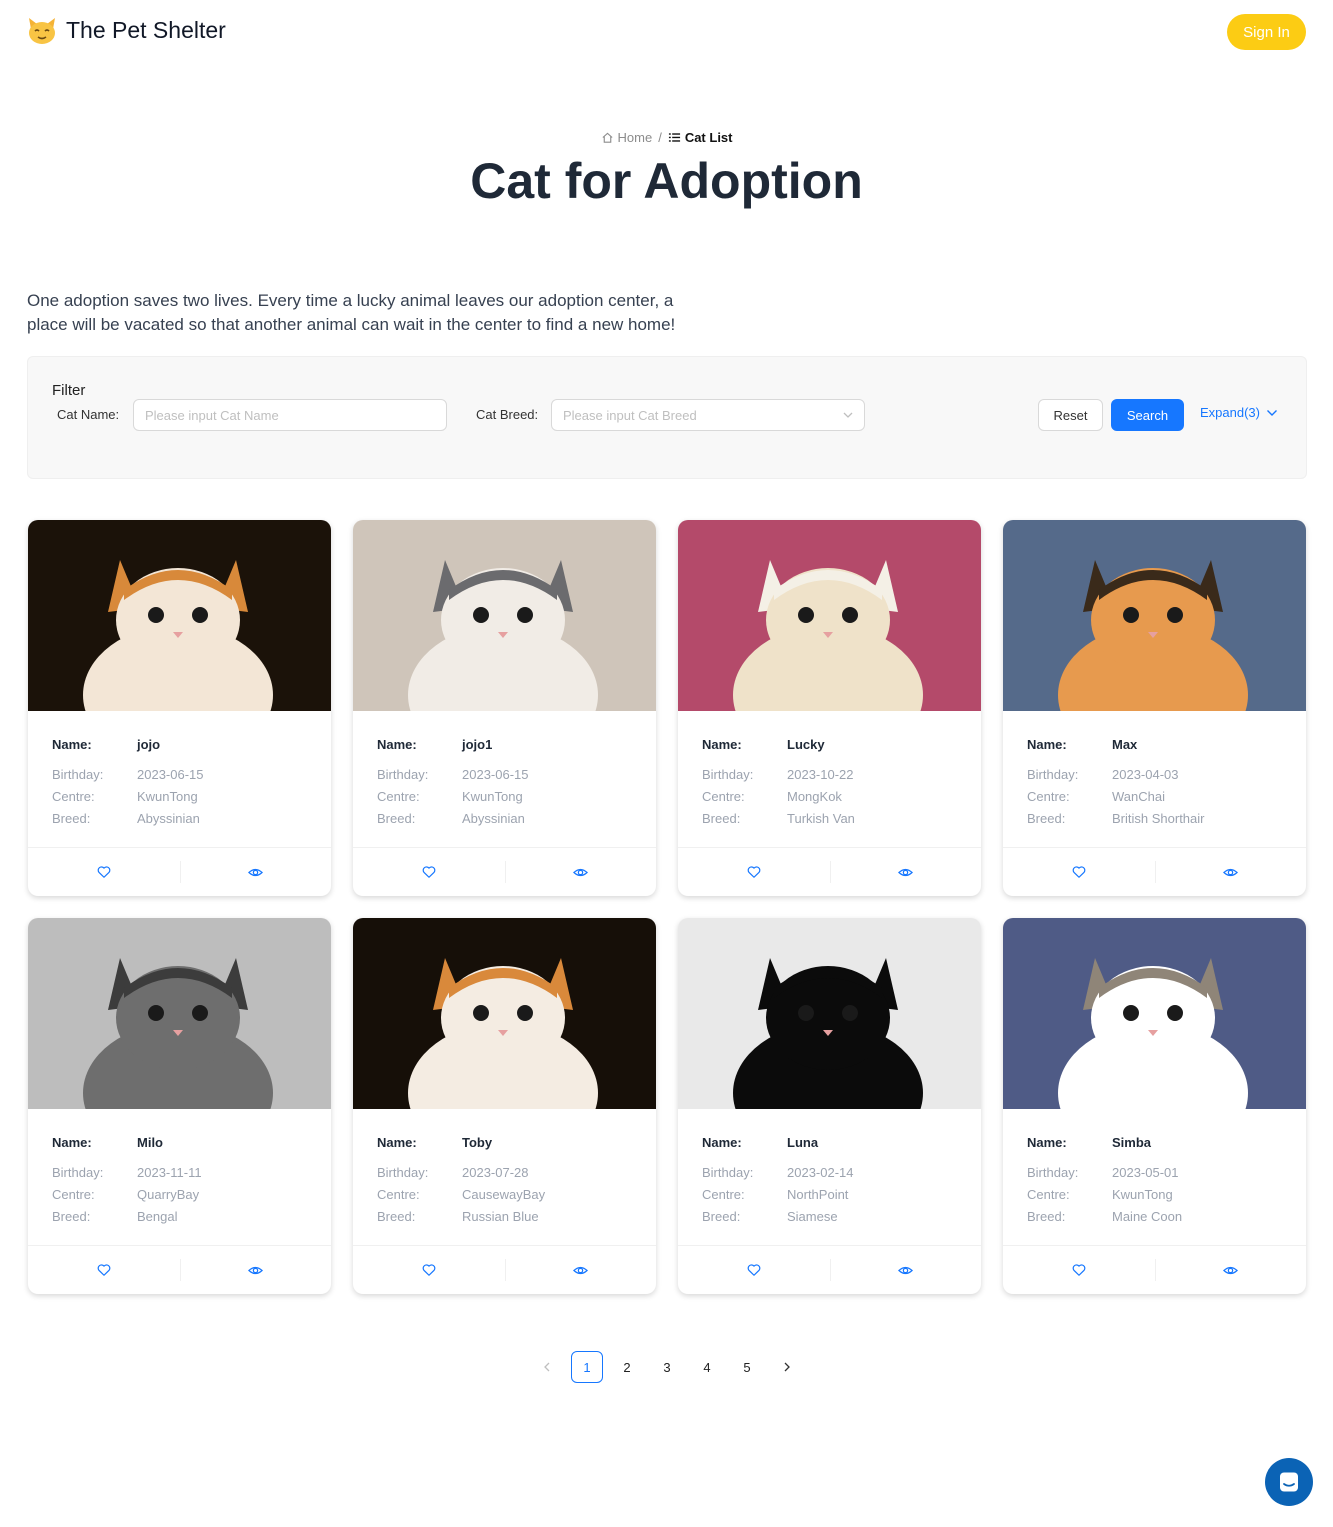 The width and height of the screenshot is (1333, 1527). What do you see at coordinates (1271, 412) in the screenshot?
I see `chevron-down-icon` at bounding box center [1271, 412].